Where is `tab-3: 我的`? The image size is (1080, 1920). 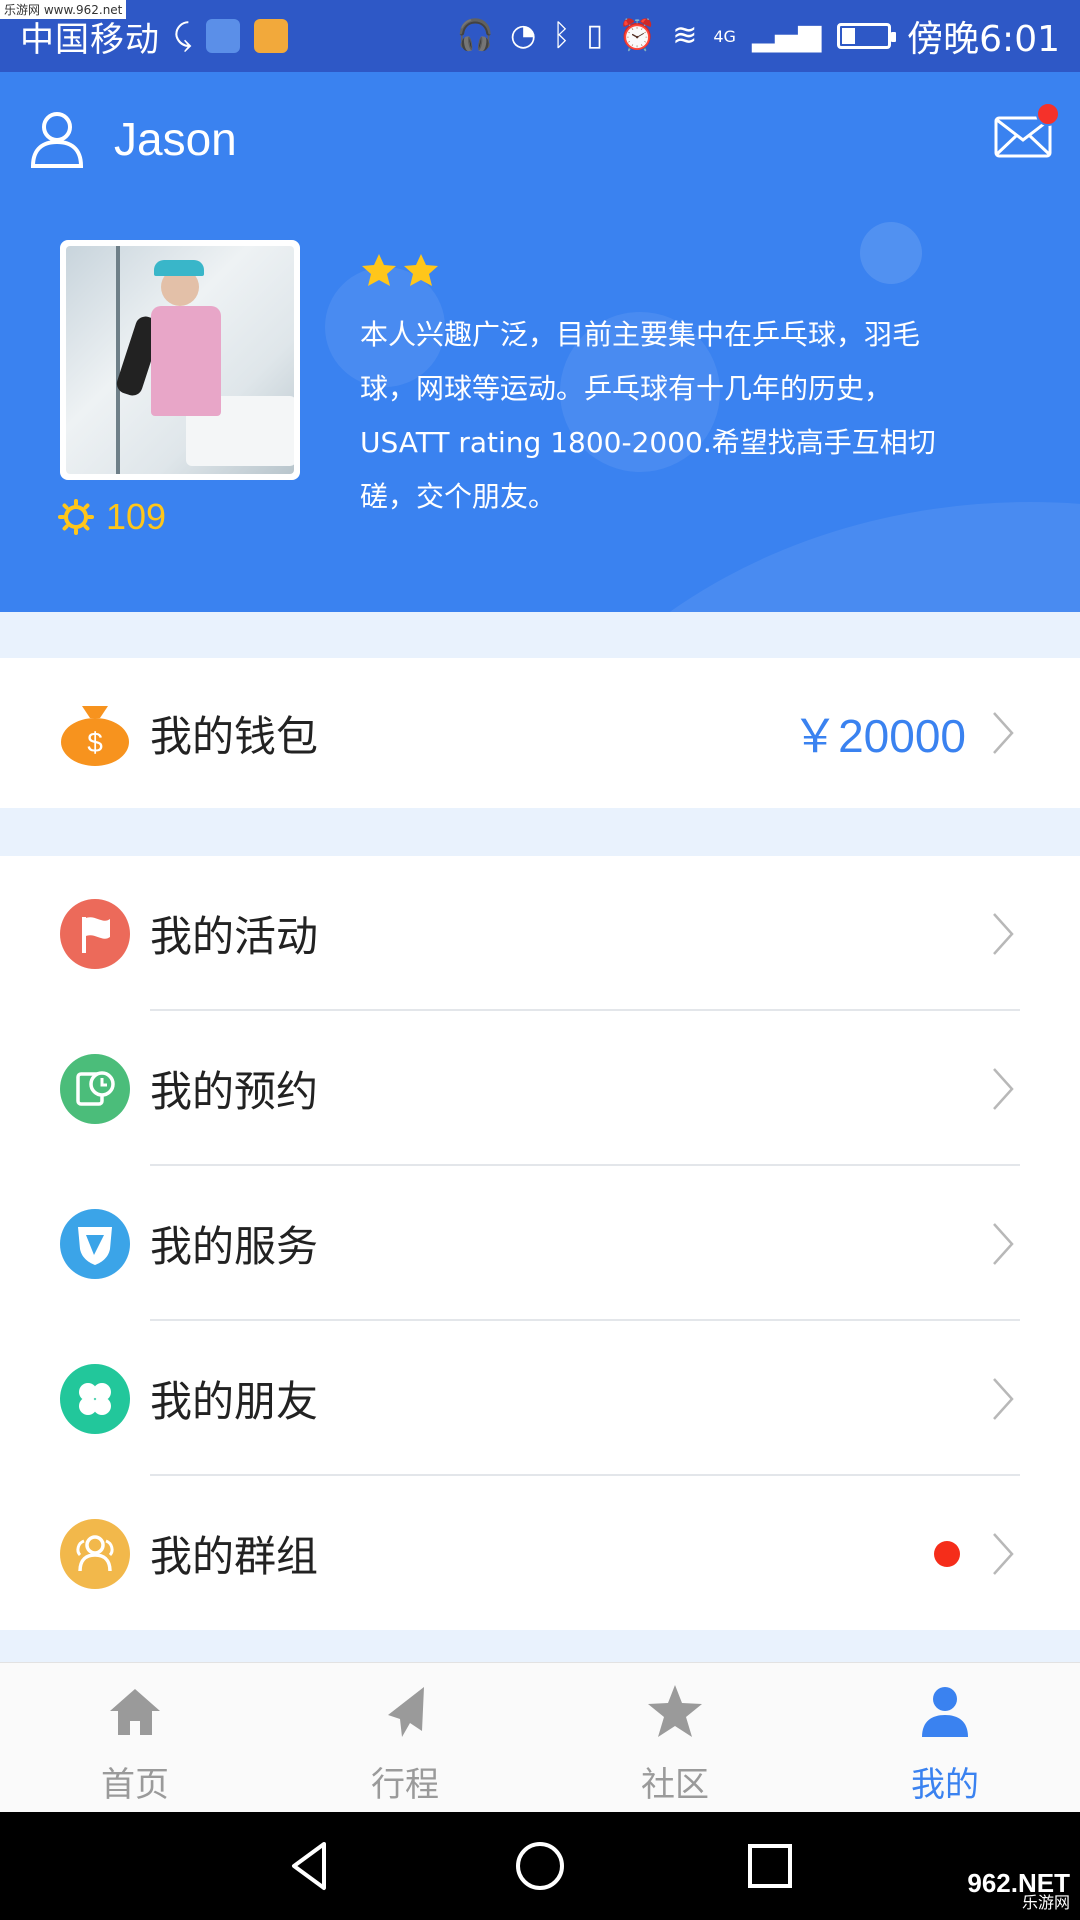 tab-3: 我的 is located at coordinates (945, 1737).